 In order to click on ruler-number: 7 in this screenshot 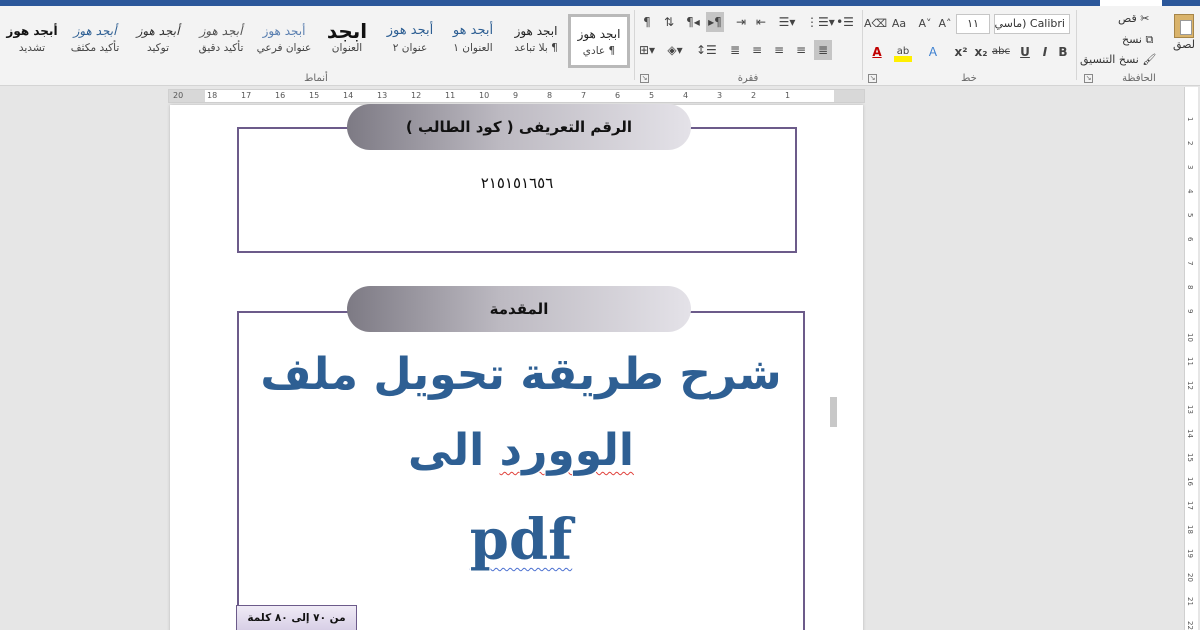, I will do `click(584, 95)`.